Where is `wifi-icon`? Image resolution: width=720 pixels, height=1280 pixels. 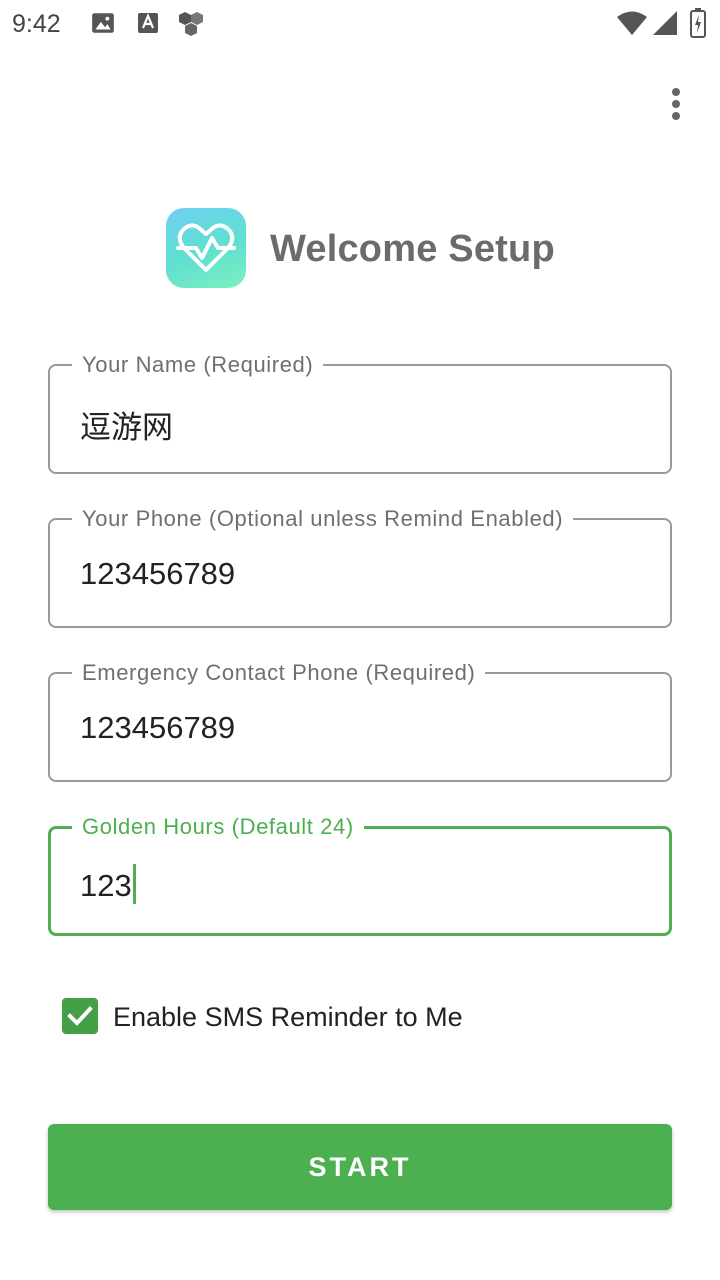
wifi-icon is located at coordinates (632, 25).